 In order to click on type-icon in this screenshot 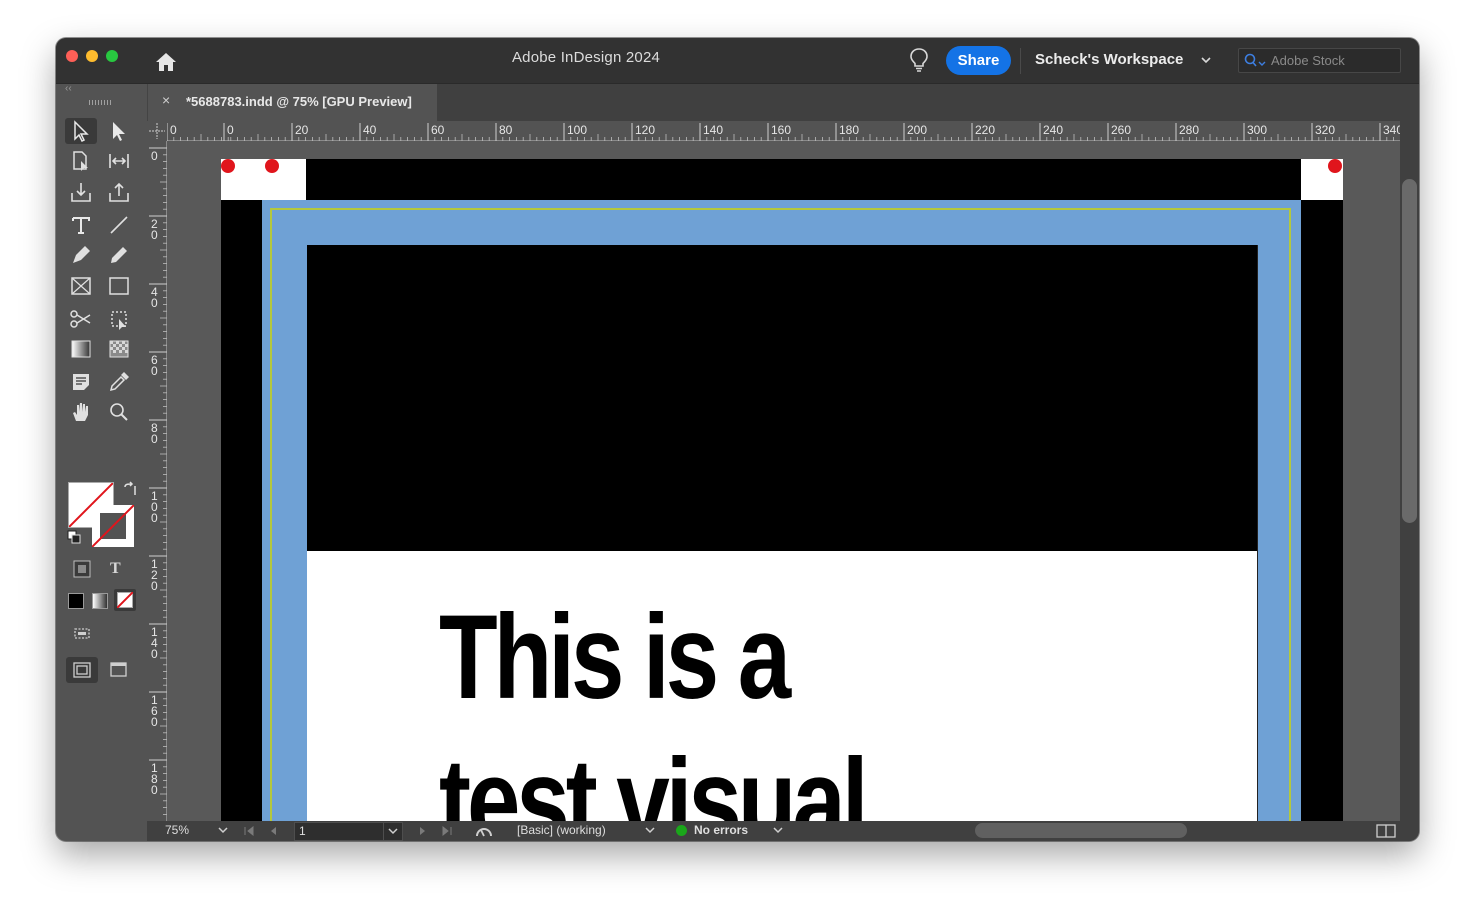, I will do `click(81, 225)`.